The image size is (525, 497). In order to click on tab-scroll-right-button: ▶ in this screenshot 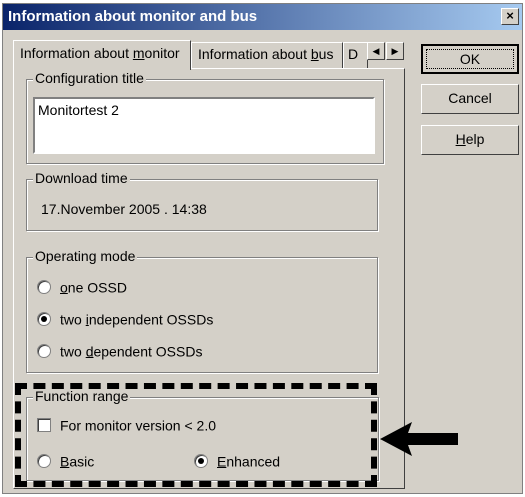, I will do `click(395, 51)`.